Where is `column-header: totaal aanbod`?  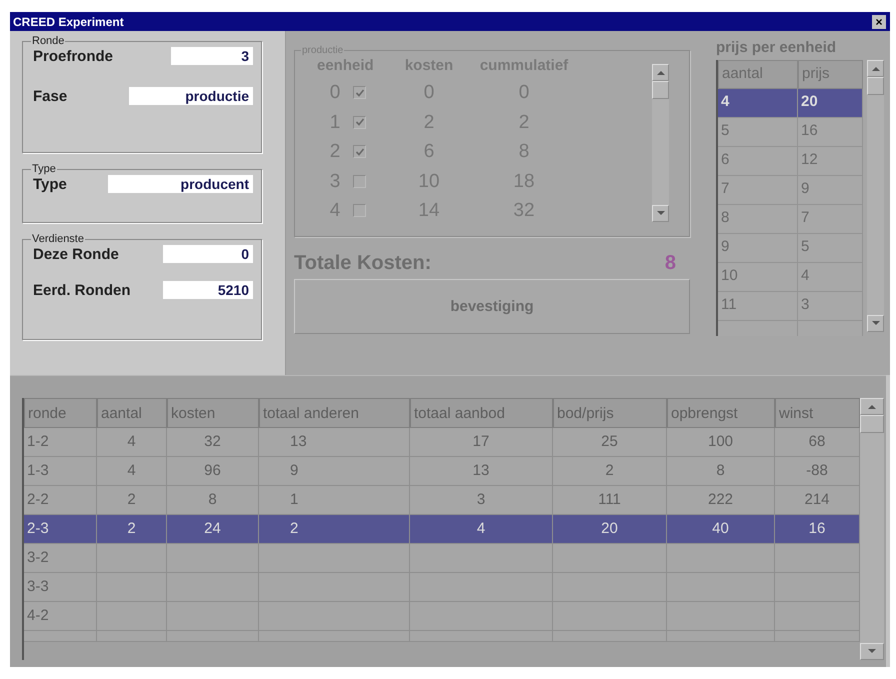
column-header: totaal aanbod is located at coordinates (481, 413).